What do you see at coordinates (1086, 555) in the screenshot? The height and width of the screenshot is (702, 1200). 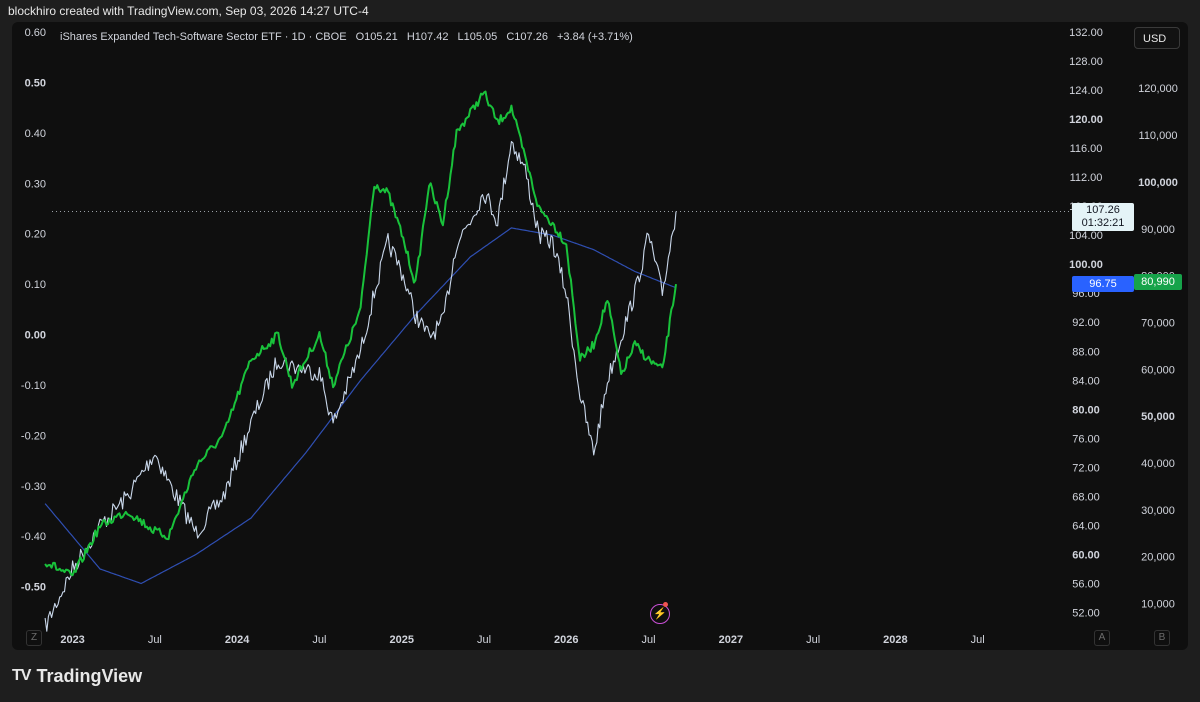 I see `right-axis-tick: 60.00` at bounding box center [1086, 555].